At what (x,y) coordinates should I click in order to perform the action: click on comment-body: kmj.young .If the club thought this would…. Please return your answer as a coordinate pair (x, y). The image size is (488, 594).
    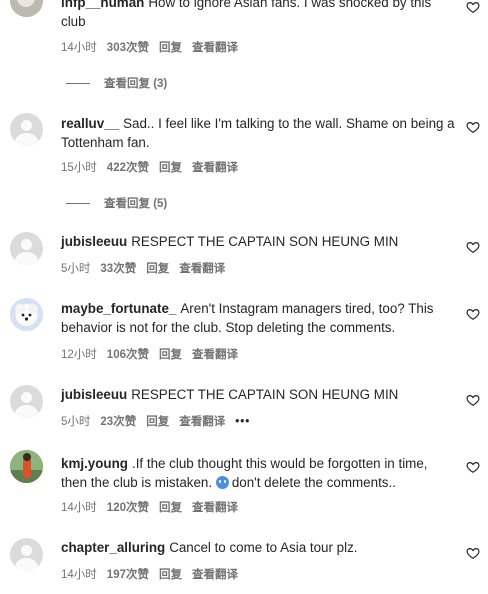
    Looking at the image, I should click on (258, 473).